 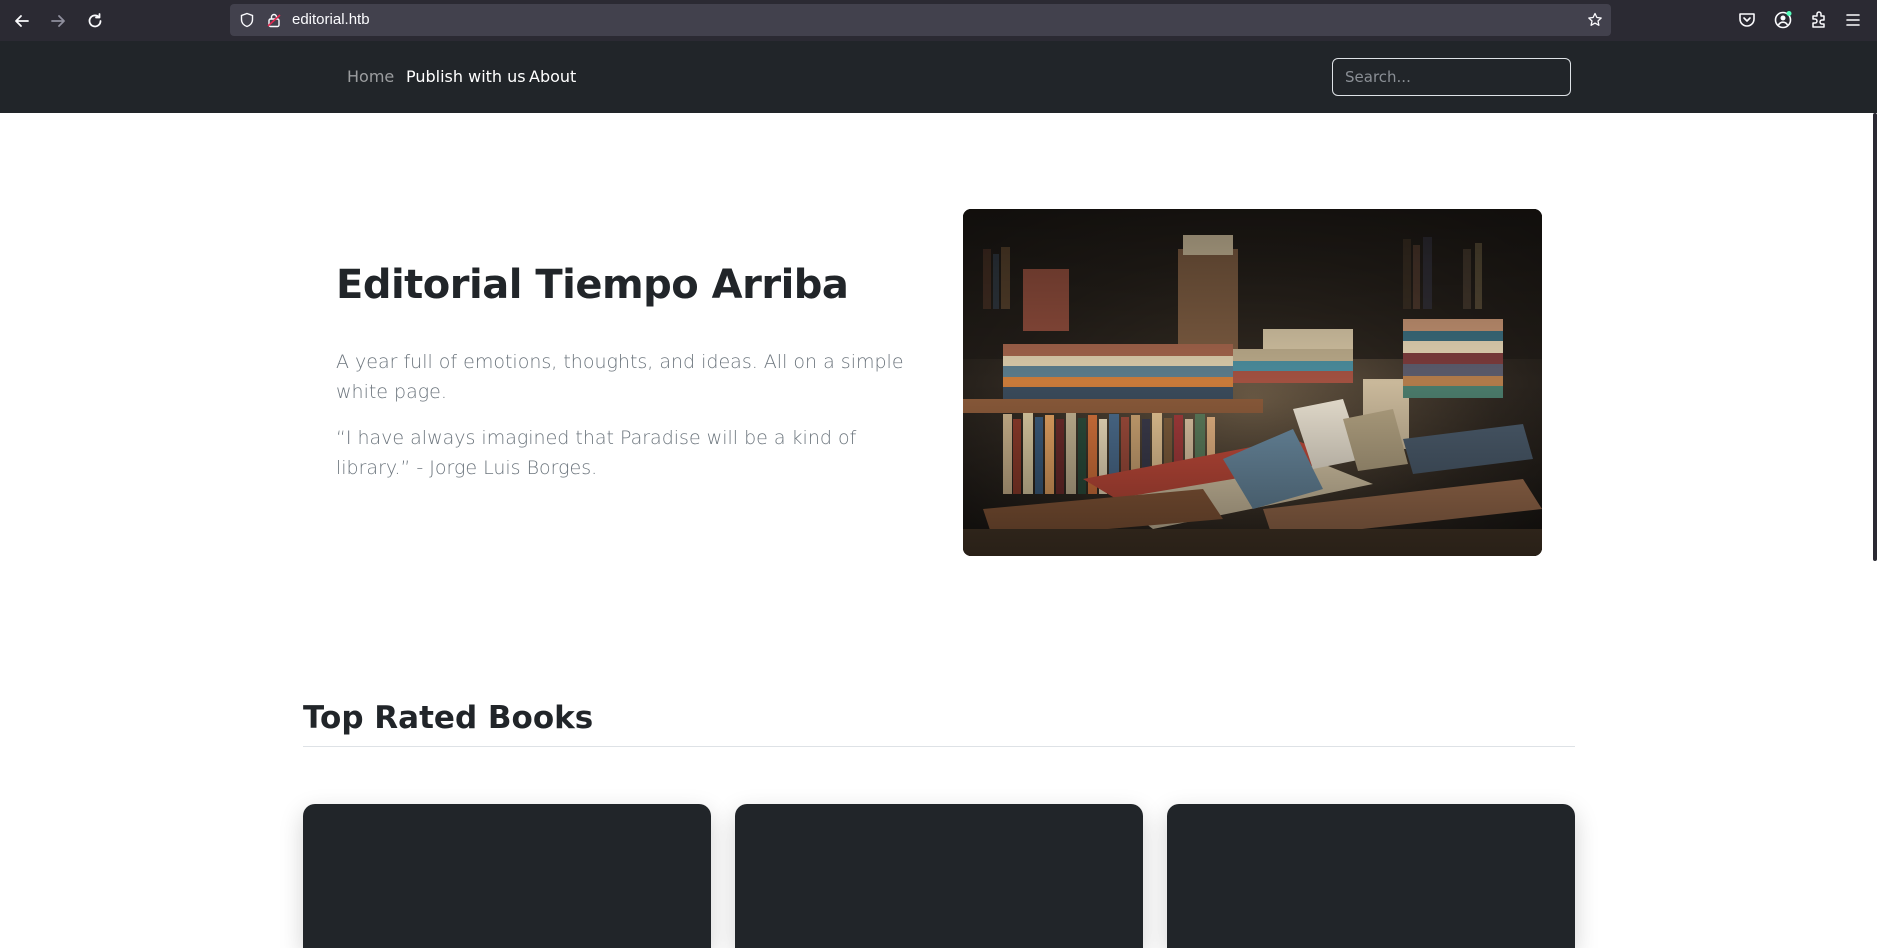 I want to click on account-icon, so click(x=1783, y=20).